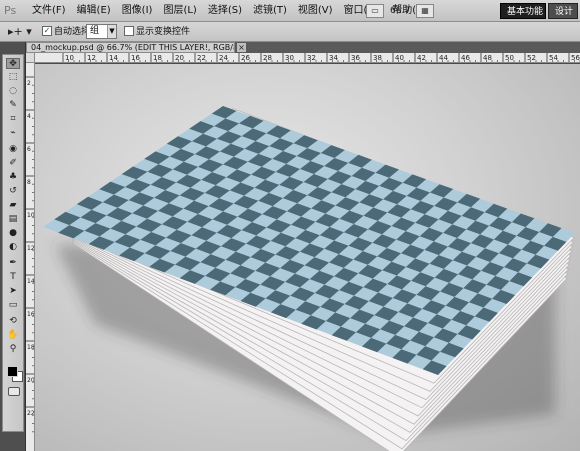 This screenshot has width=580, height=451. I want to click on menubar-right: ▭ 66.7 ▦, so click(400, 11).